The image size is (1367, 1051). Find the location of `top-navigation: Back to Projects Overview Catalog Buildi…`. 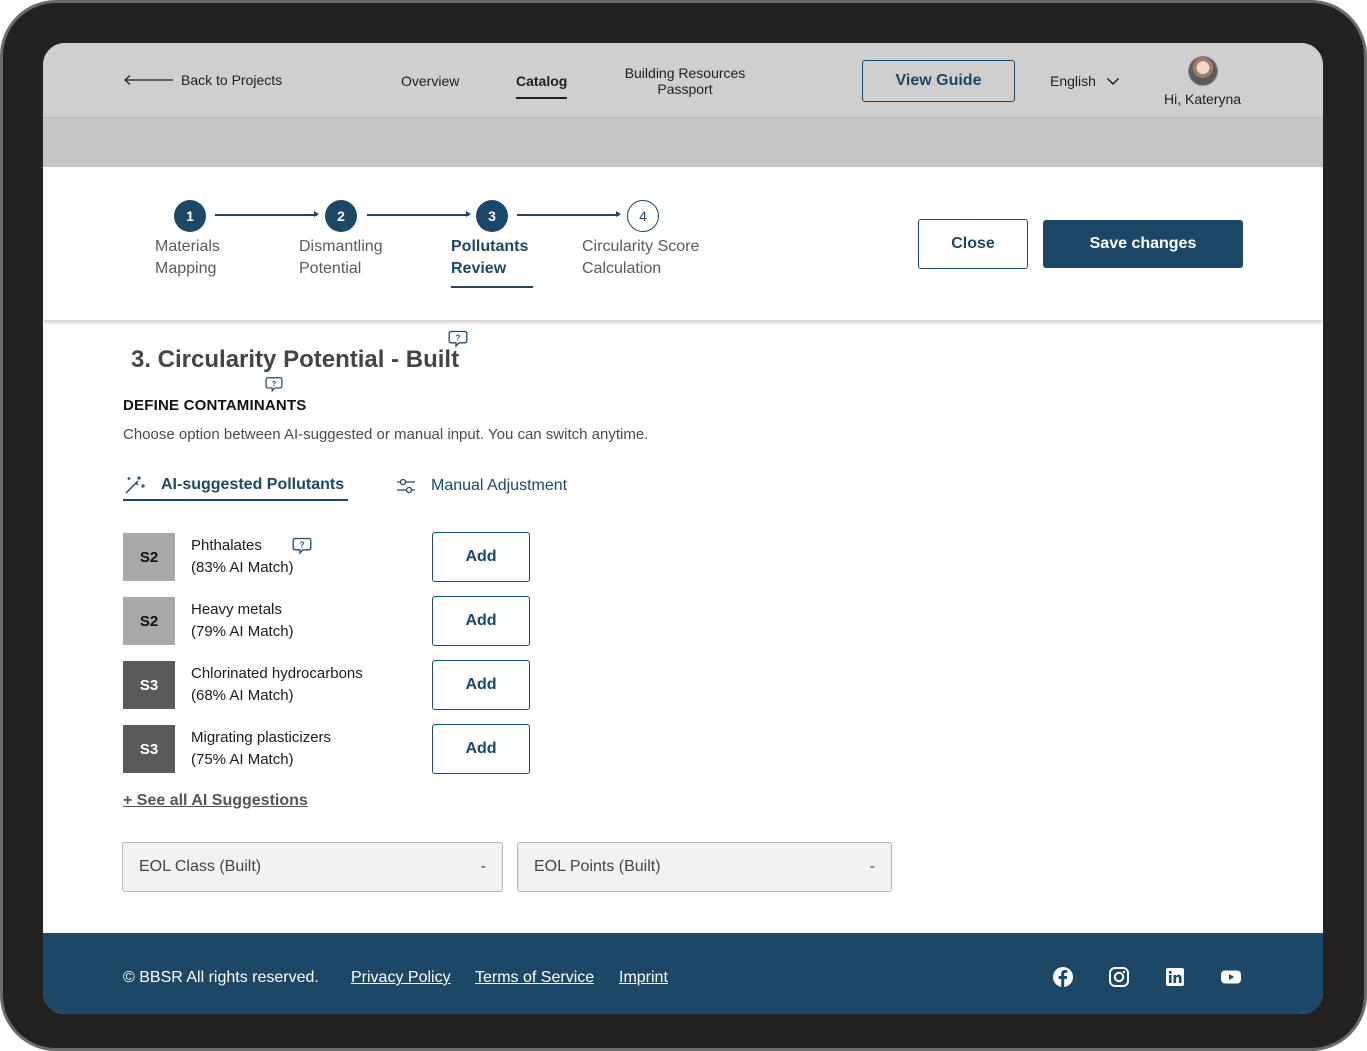

top-navigation: Back to Projects Overview Catalog Buildi… is located at coordinates (683, 80).